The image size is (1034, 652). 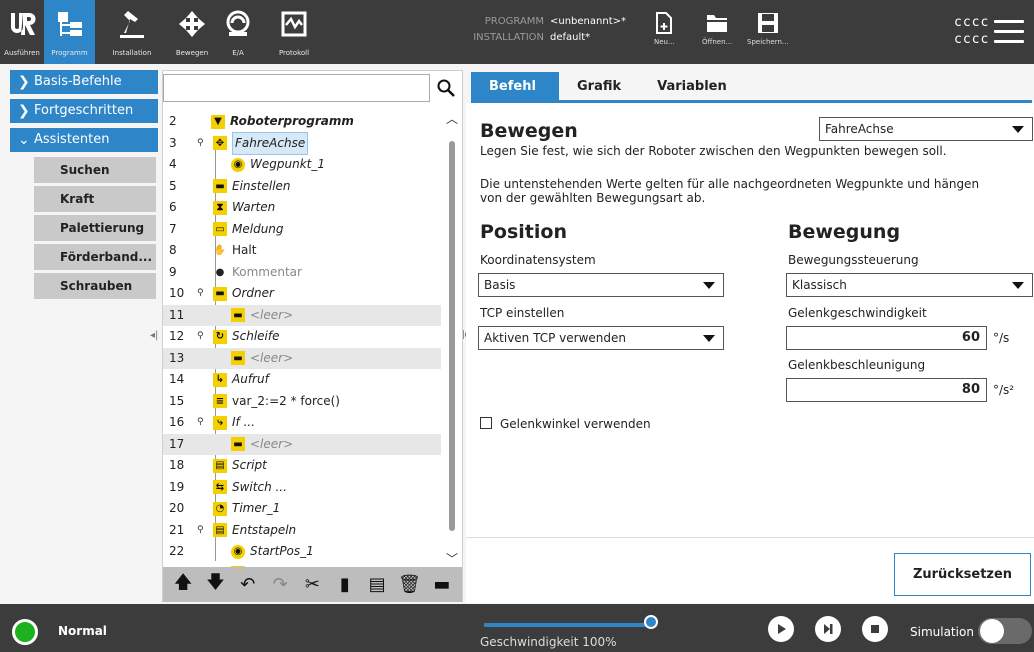 What do you see at coordinates (84, 111) in the screenshot?
I see `nav-advanced: ❯ Fortgeschritten` at bounding box center [84, 111].